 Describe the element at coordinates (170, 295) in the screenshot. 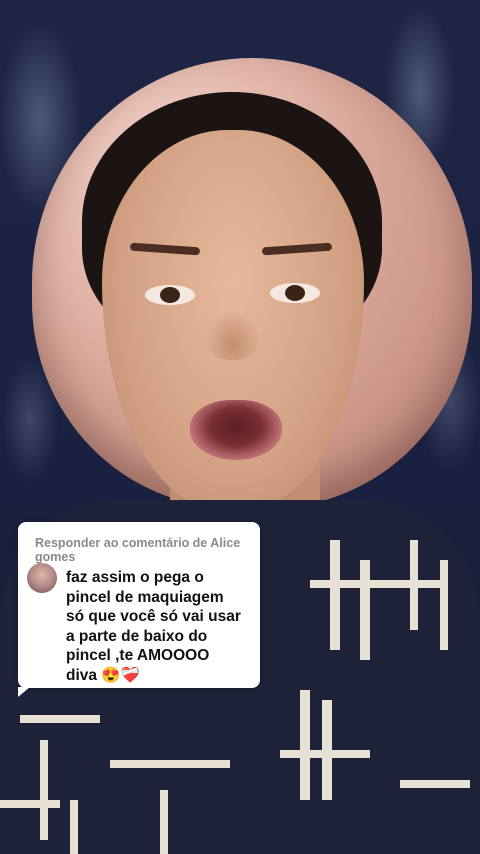

I see `left-eye` at that location.